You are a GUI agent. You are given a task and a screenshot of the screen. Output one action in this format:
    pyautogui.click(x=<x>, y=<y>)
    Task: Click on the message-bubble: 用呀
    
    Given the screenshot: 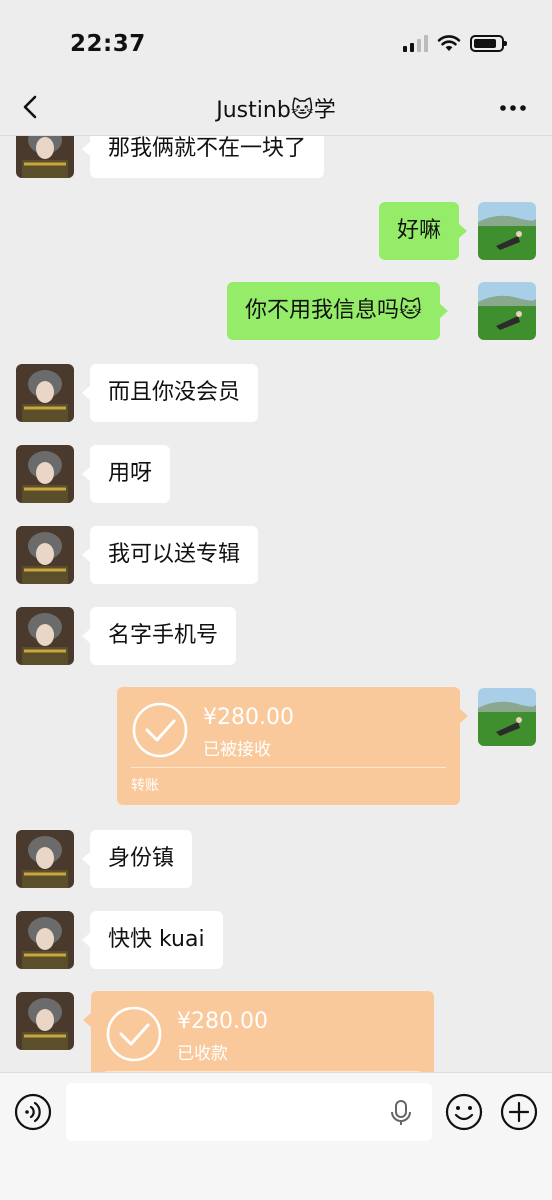 What is the action you would take?
    pyautogui.click(x=126, y=474)
    